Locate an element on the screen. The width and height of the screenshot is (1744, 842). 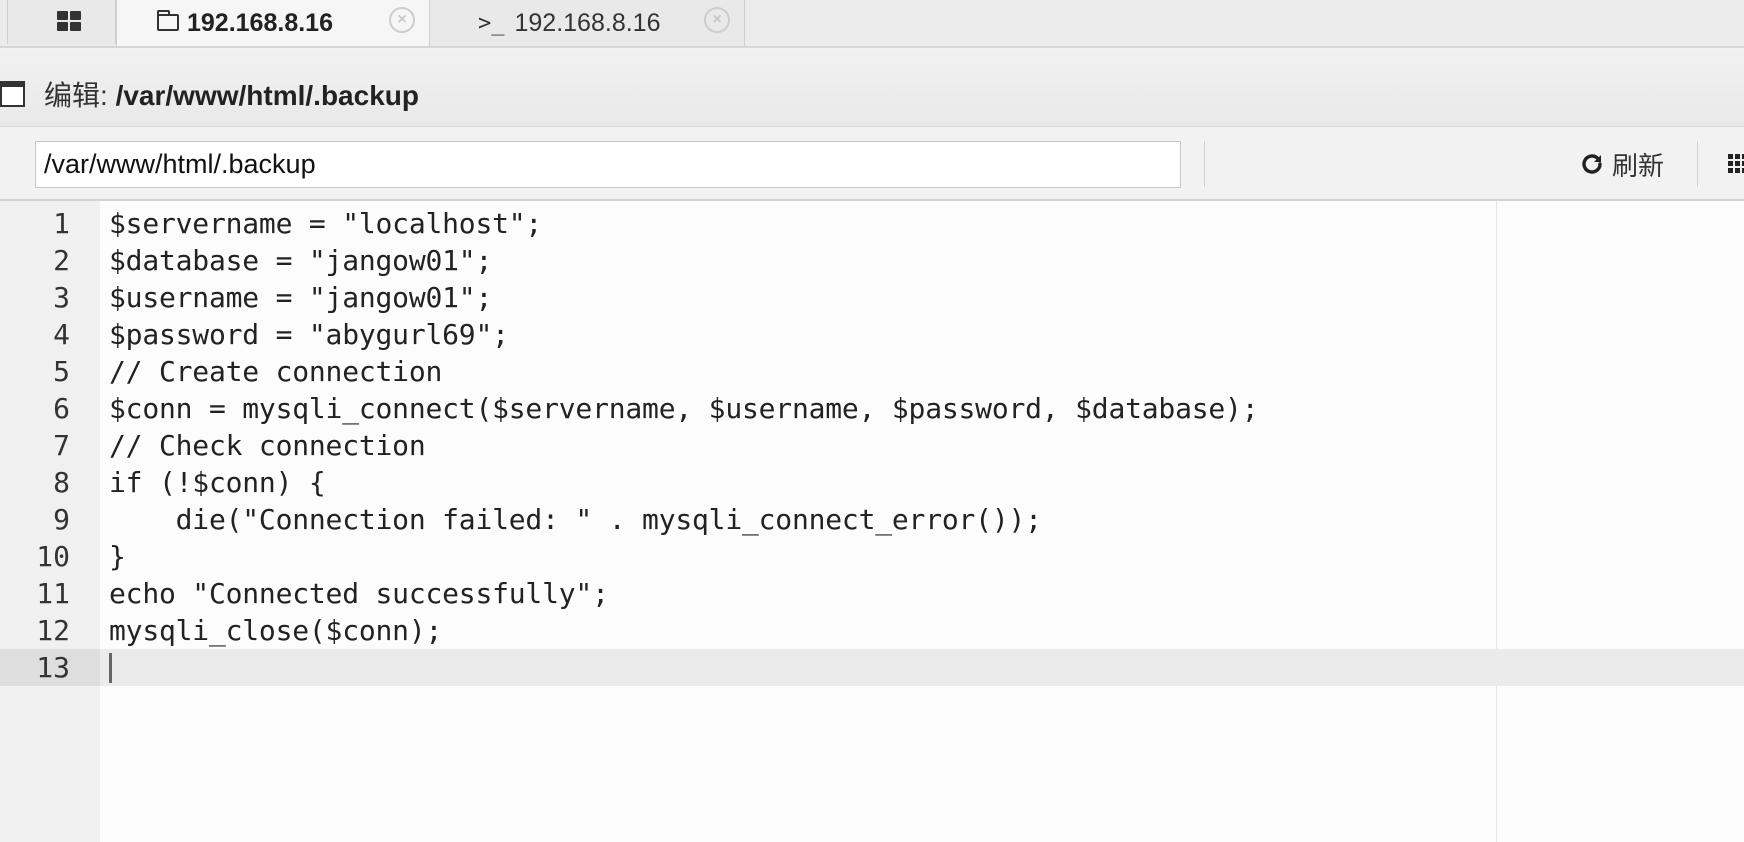
code-text: } is located at coordinates (117, 556).